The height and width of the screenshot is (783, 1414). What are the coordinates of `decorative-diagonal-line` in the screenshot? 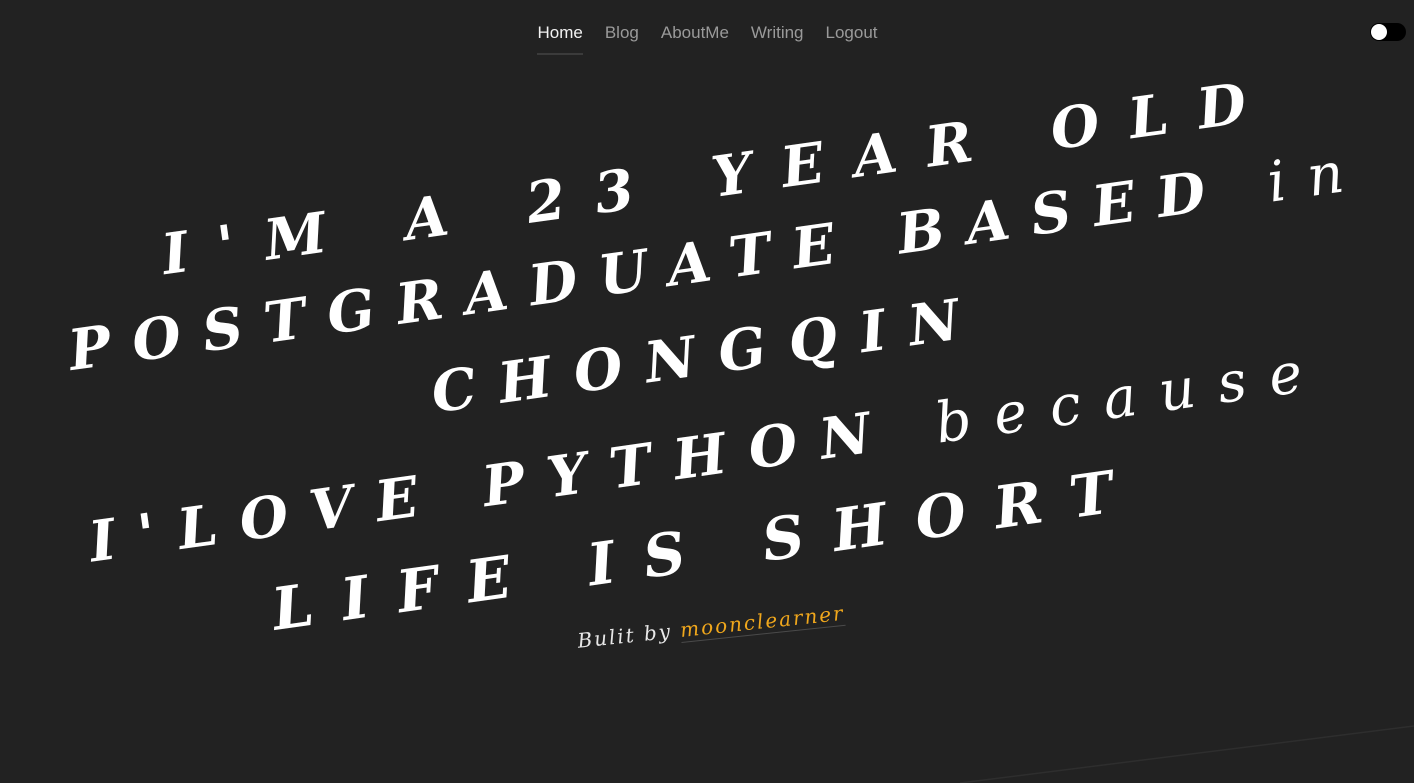 It's located at (1186, 754).